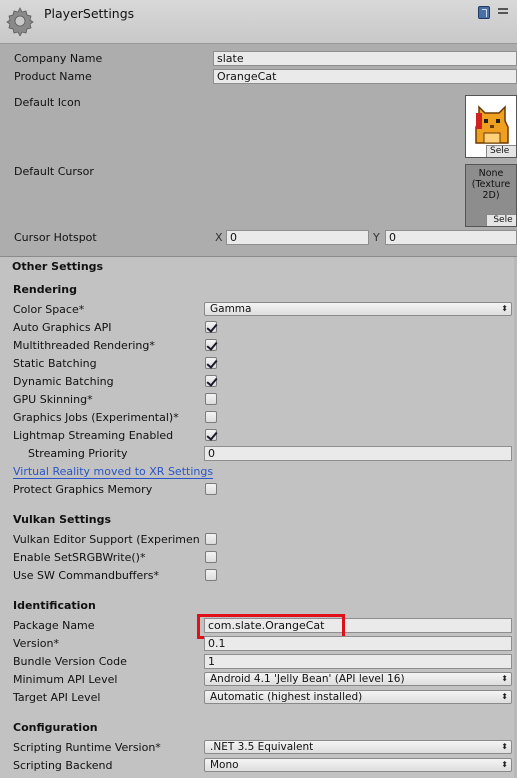  What do you see at coordinates (211, 417) in the screenshot?
I see `graphics-jobs-checkbox` at bounding box center [211, 417].